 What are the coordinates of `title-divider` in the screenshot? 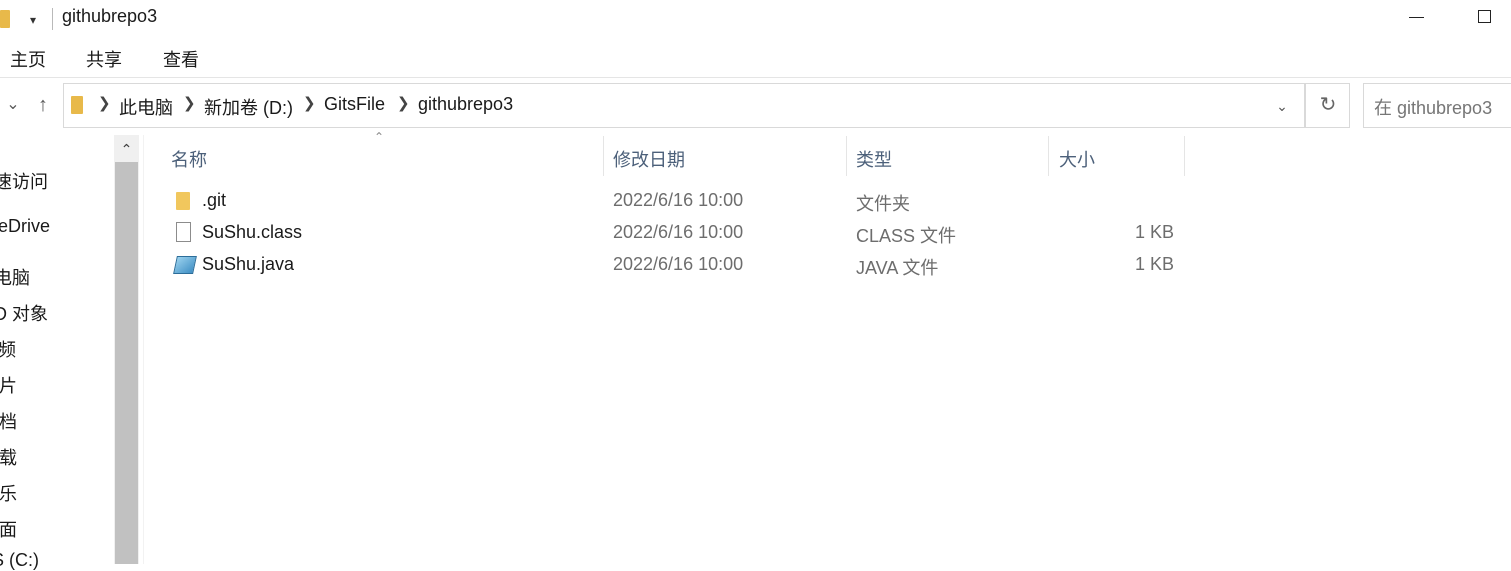 It's located at (52, 19).